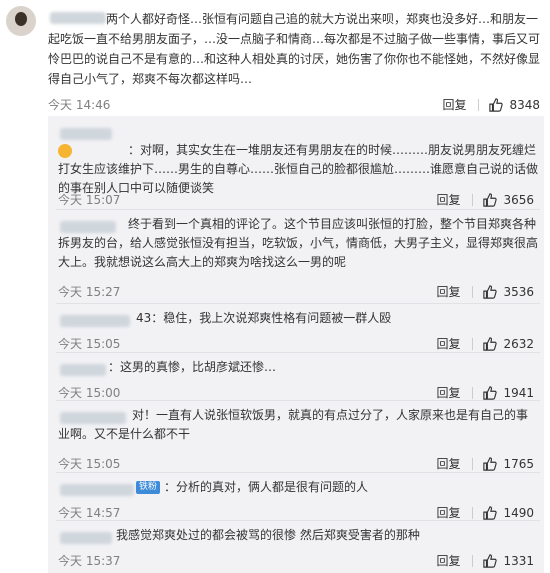  I want to click on reply-text: 我感觉郑爽处过的都会被骂的很惨 然后郑爽受害者的那种, so click(268, 535).